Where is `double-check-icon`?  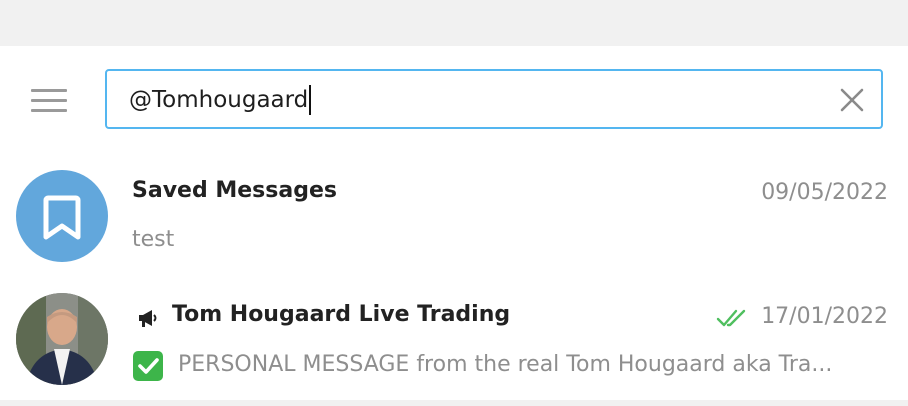 double-check-icon is located at coordinates (731, 318).